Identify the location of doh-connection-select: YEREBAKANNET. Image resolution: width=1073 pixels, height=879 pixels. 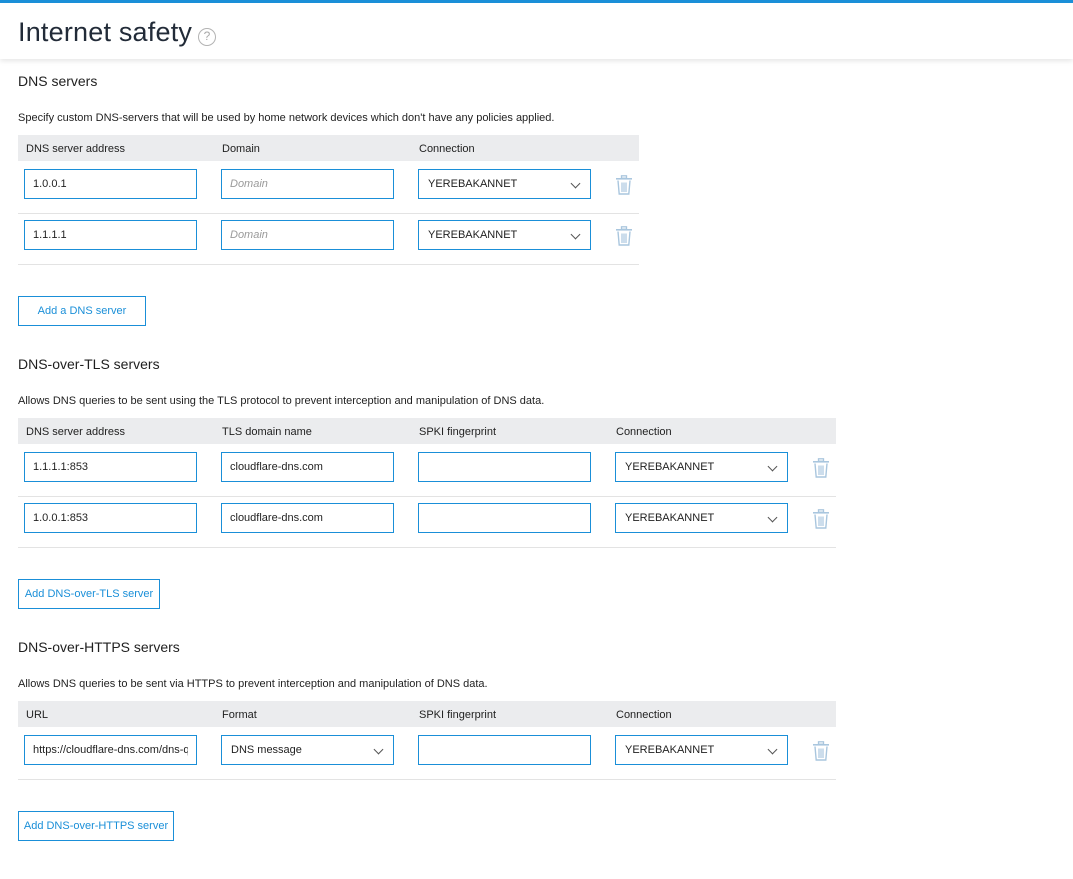
(701, 750).